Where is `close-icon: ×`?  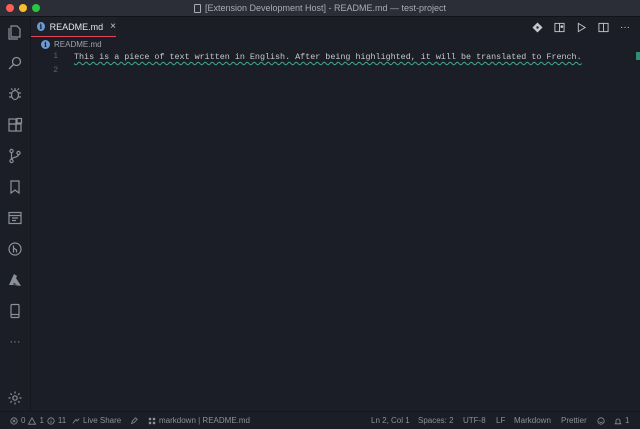
close-icon: × is located at coordinates (113, 26).